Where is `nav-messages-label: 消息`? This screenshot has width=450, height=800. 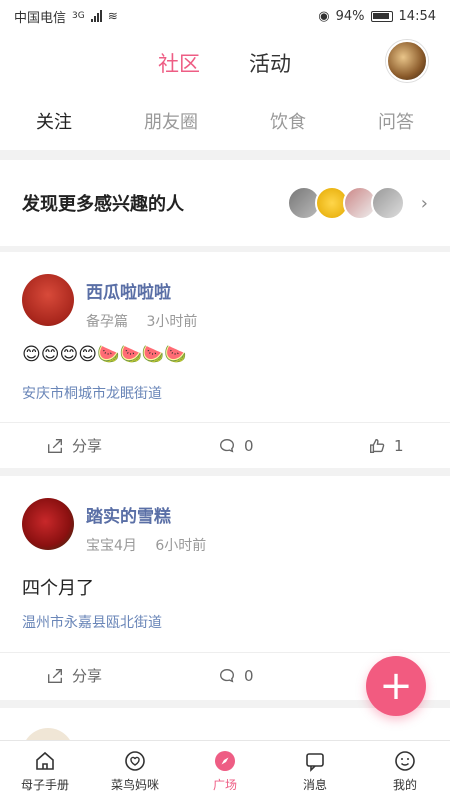 nav-messages-label: 消息 is located at coordinates (314, 784).